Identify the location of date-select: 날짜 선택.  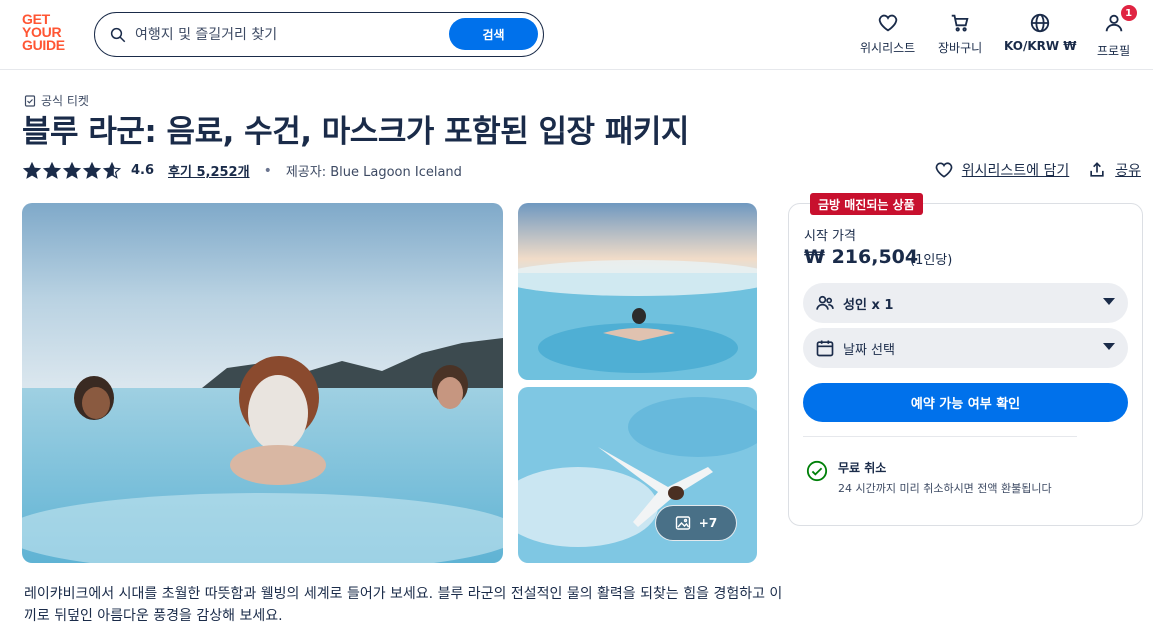
(965, 348).